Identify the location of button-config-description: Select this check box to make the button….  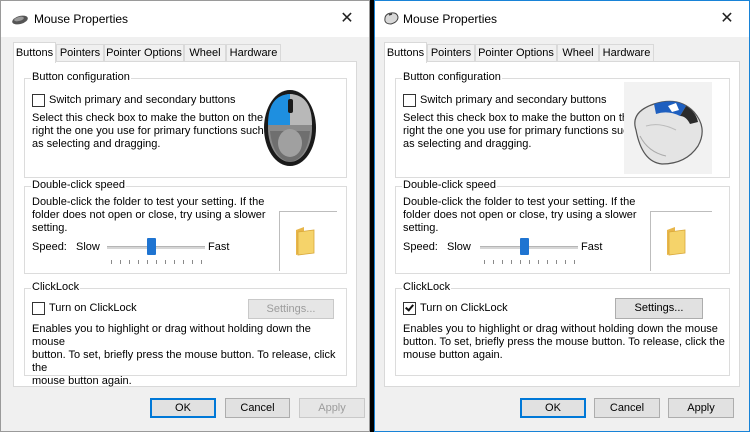
(148, 131).